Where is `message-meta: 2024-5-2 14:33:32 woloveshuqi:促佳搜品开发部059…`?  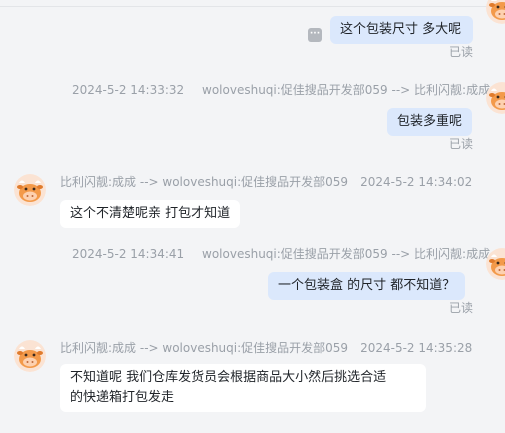 message-meta: 2024-5-2 14:33:32 woloveshuqi:促佳搜品开发部059… is located at coordinates (281, 90).